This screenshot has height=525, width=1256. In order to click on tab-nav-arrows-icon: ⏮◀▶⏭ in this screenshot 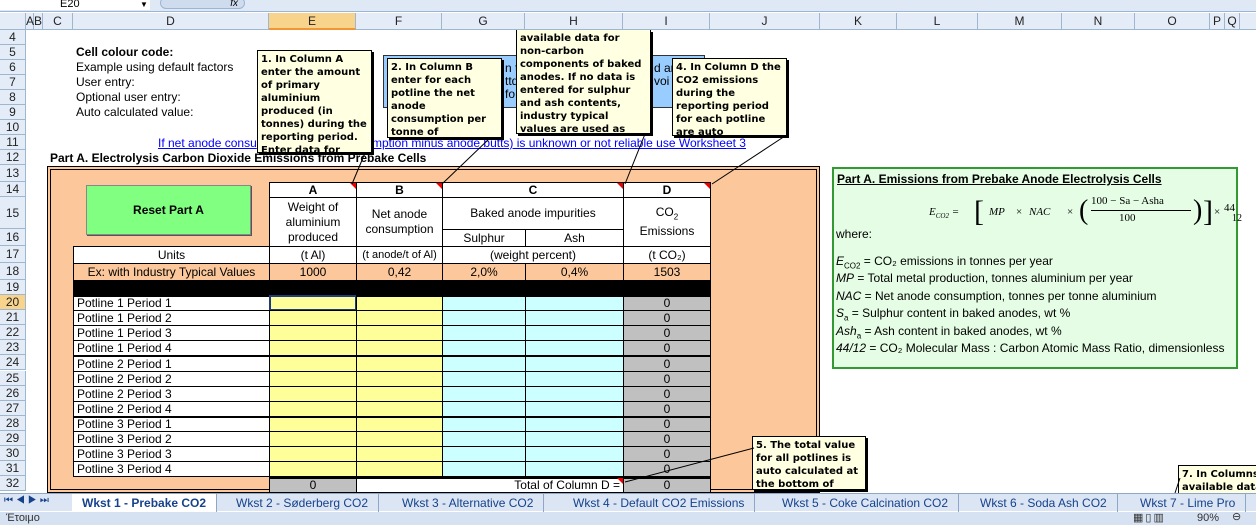, I will do `click(28, 500)`.